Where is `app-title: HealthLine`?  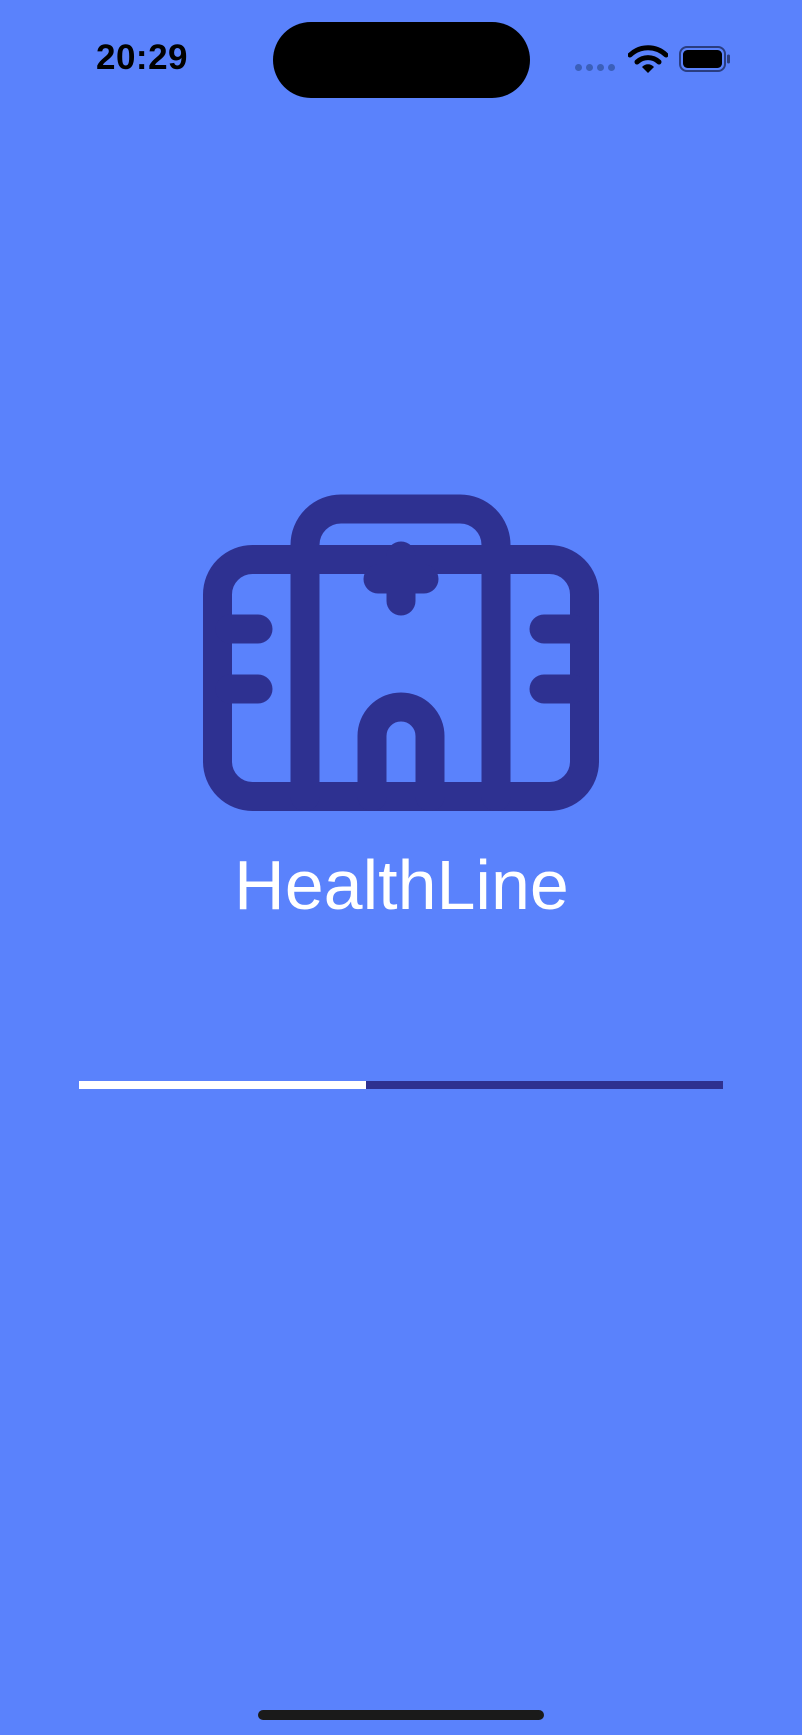
app-title: HealthLine is located at coordinates (401, 885).